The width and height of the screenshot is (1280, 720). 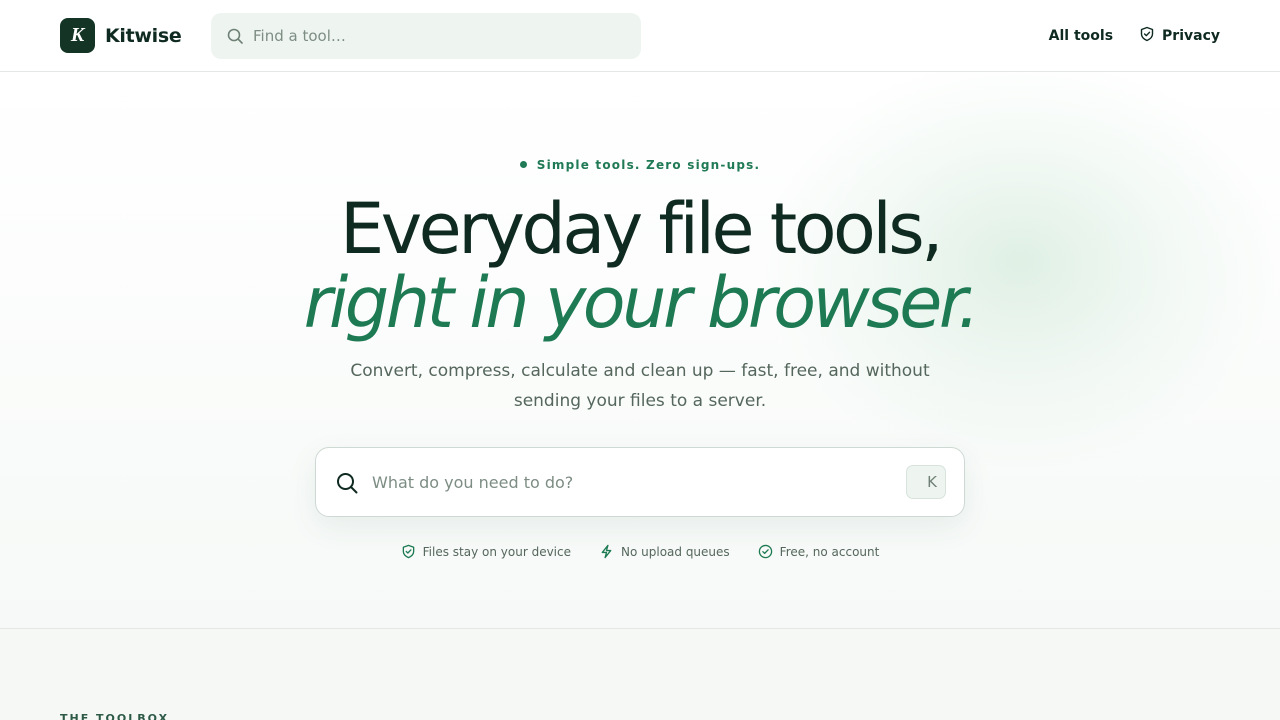 I want to click on feature-label: No upload queues, so click(x=675, y=551).